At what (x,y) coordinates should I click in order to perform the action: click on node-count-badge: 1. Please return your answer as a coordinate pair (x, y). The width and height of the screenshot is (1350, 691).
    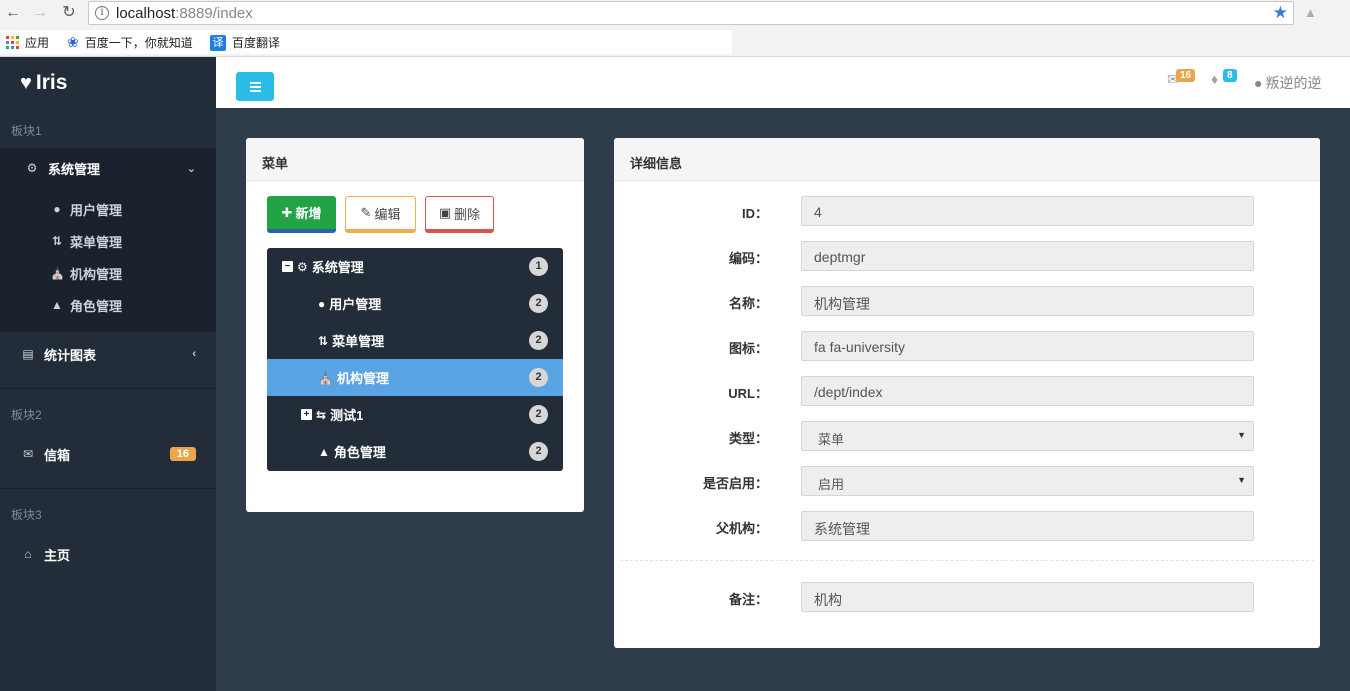
    Looking at the image, I should click on (538, 266).